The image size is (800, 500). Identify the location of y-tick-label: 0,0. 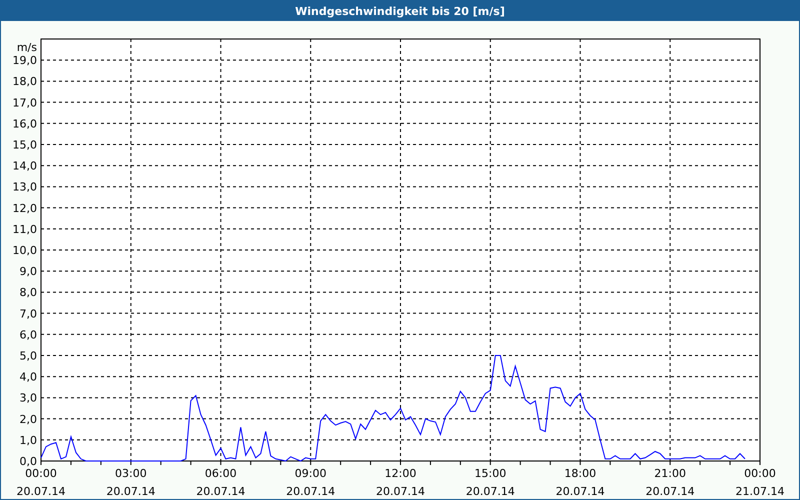
(28, 461).